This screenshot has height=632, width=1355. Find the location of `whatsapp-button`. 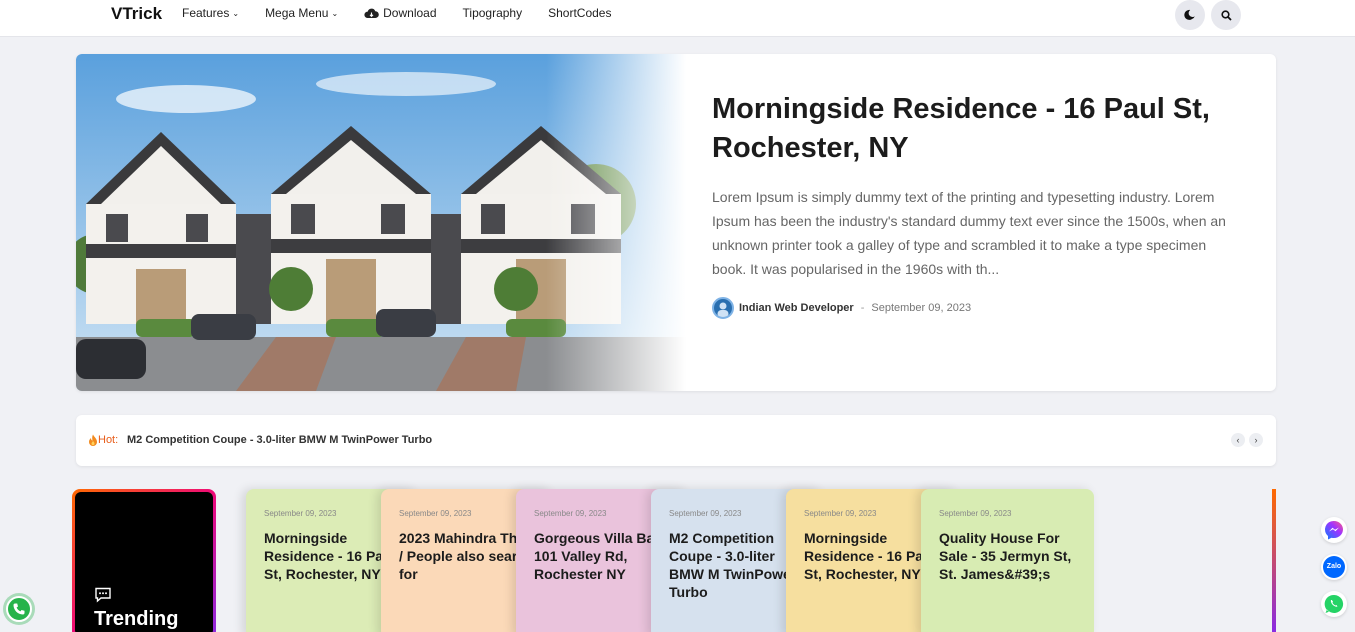

whatsapp-button is located at coordinates (1334, 604).